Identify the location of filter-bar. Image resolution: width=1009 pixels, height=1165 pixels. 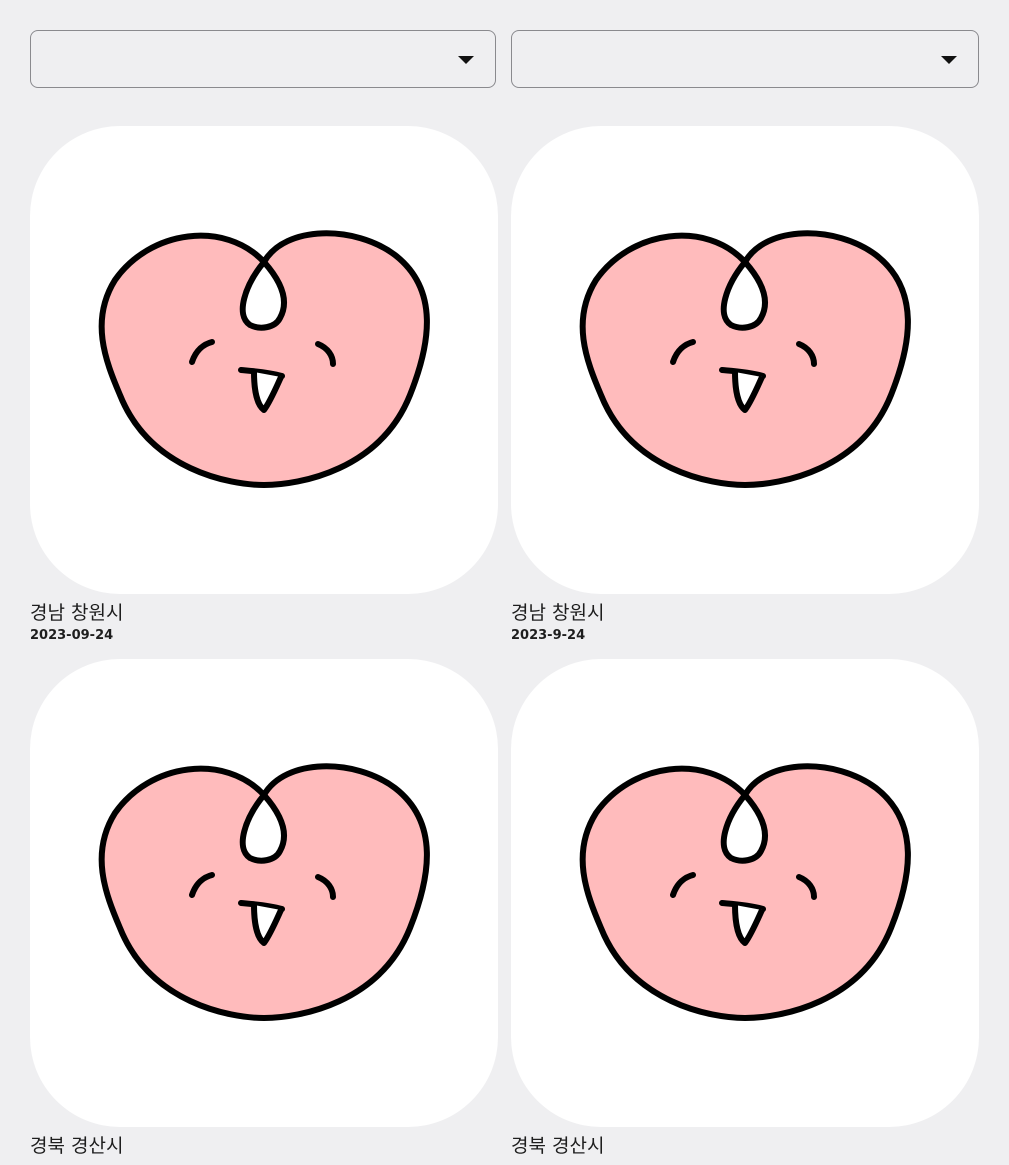
(504, 60).